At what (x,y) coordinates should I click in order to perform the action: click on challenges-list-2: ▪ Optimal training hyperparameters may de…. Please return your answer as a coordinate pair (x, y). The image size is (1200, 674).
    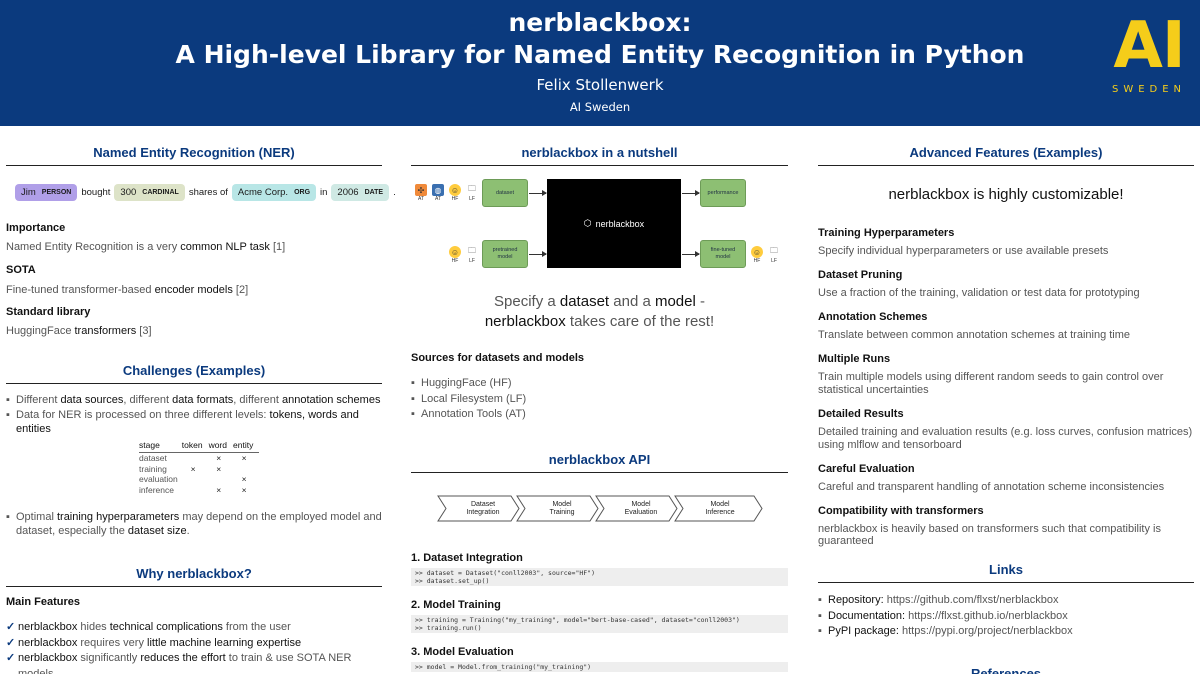
    Looking at the image, I should click on (194, 524).